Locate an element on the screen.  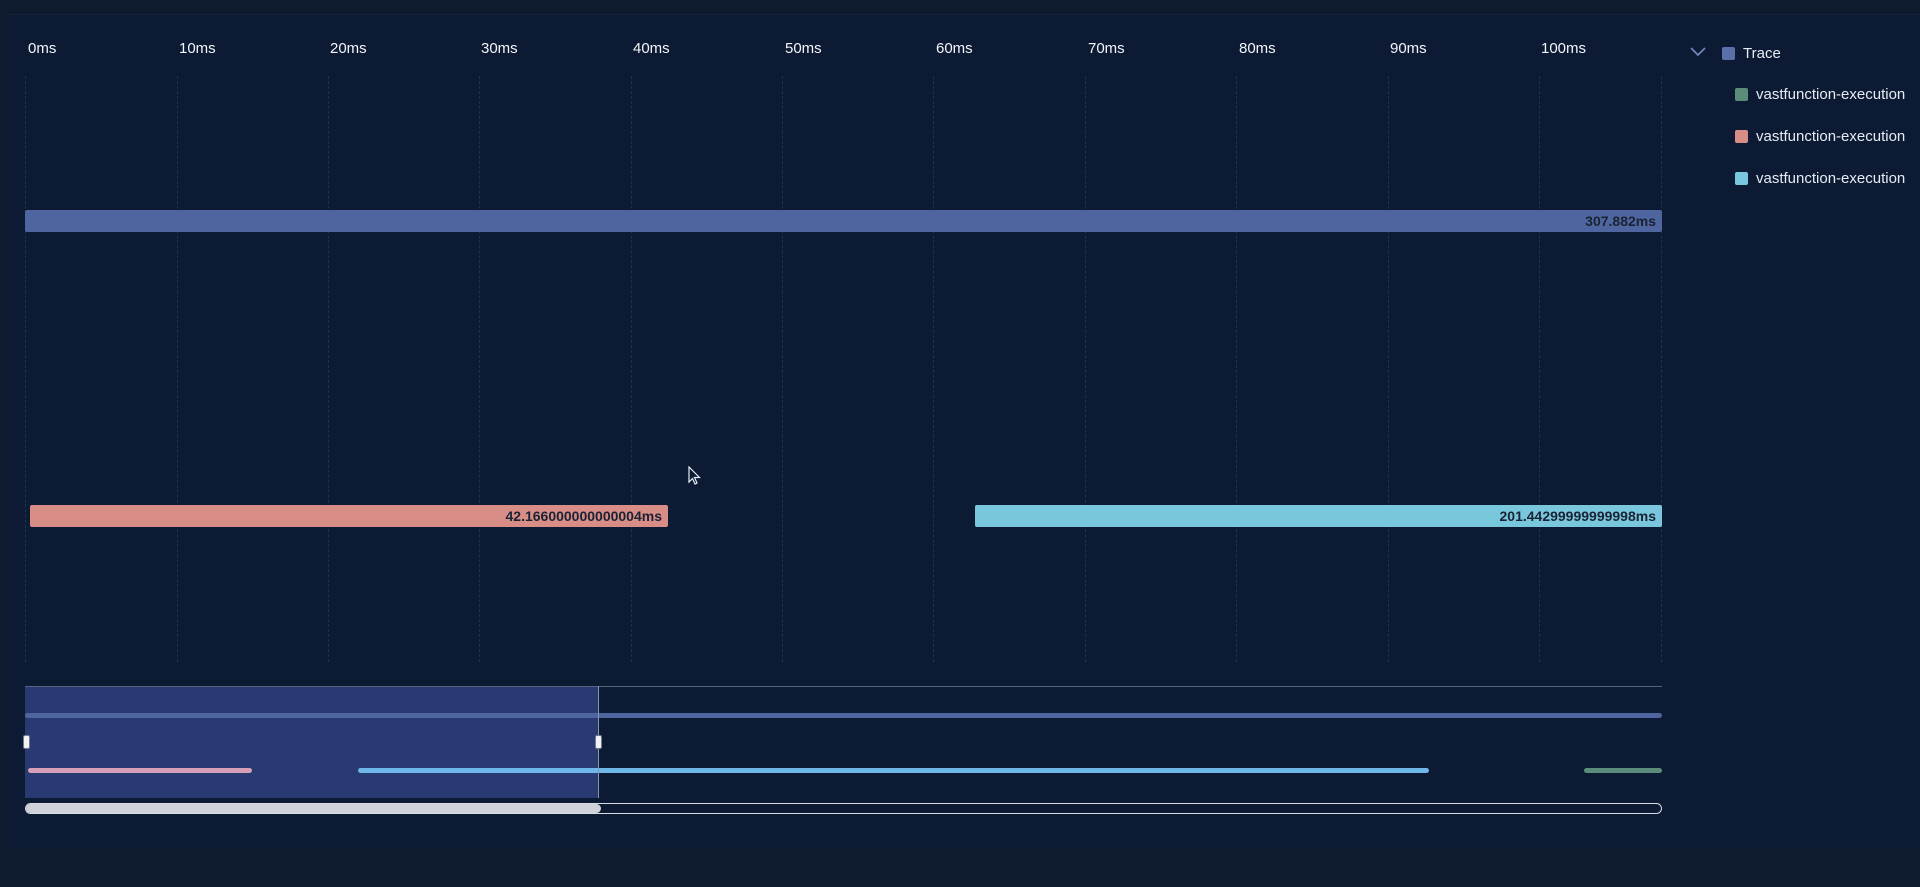
brush-right-handle is located at coordinates (598, 742).